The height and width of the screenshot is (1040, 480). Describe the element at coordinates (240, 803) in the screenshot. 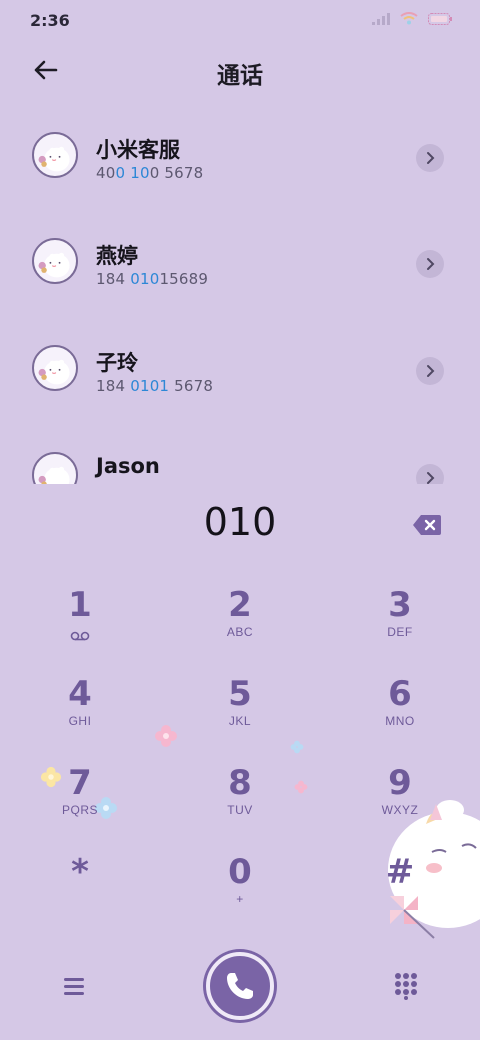

I see `key-8: 8 TUV` at that location.